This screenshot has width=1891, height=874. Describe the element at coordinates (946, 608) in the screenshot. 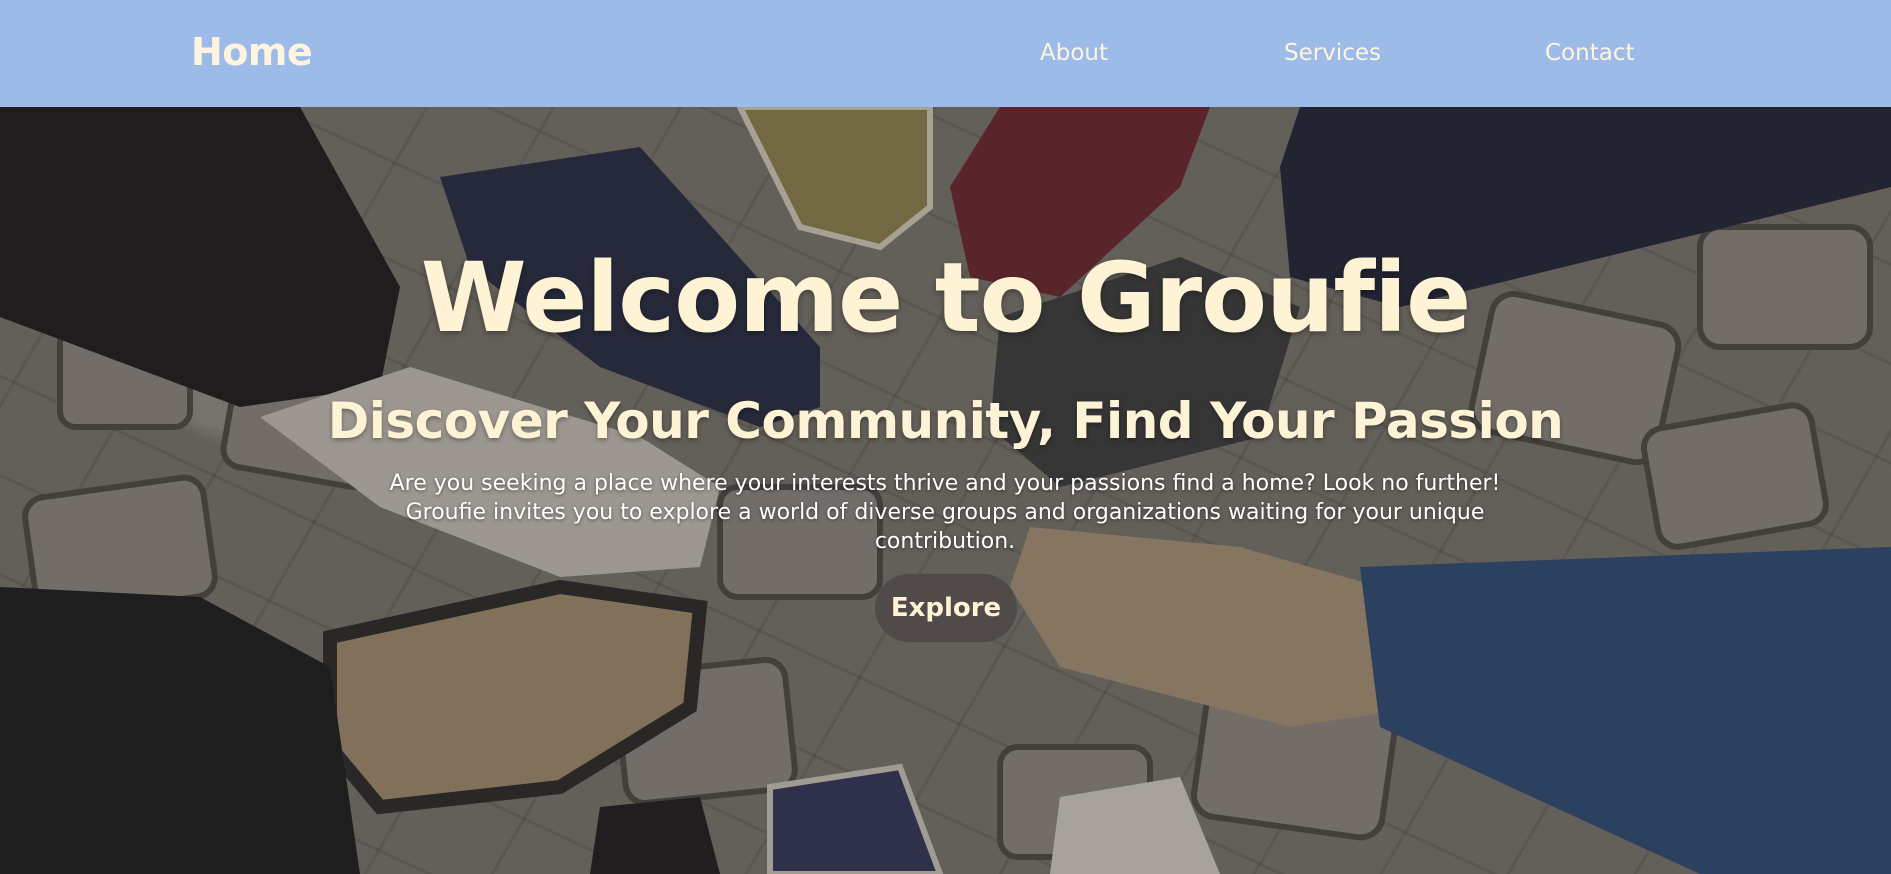

I see `explore-button: Explore` at that location.